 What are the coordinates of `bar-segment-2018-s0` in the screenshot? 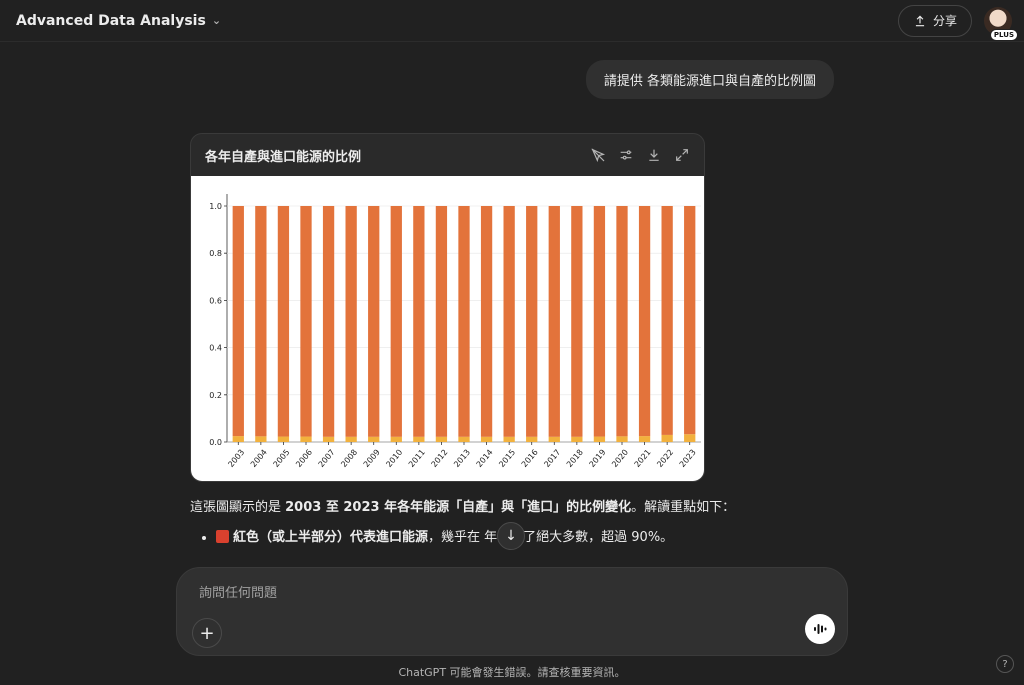 It's located at (577, 439).